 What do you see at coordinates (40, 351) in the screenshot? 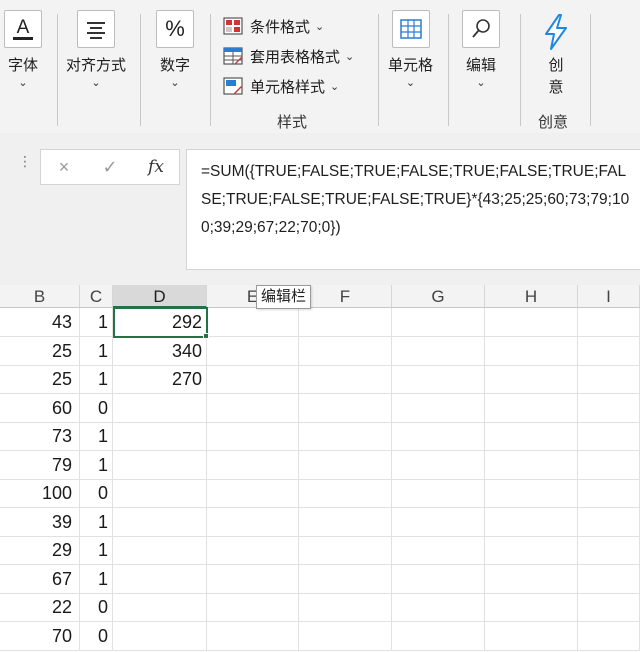
I see `cell-b-row-2: 25` at bounding box center [40, 351].